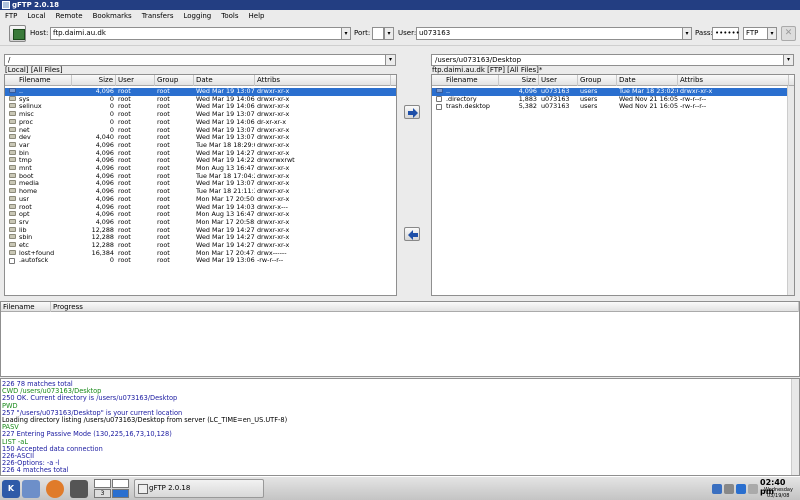 Image resolution: width=800 pixels, height=500 pixels. Describe the element at coordinates (687, 33) in the screenshot. I see `user-dropdown: ▾` at that location.